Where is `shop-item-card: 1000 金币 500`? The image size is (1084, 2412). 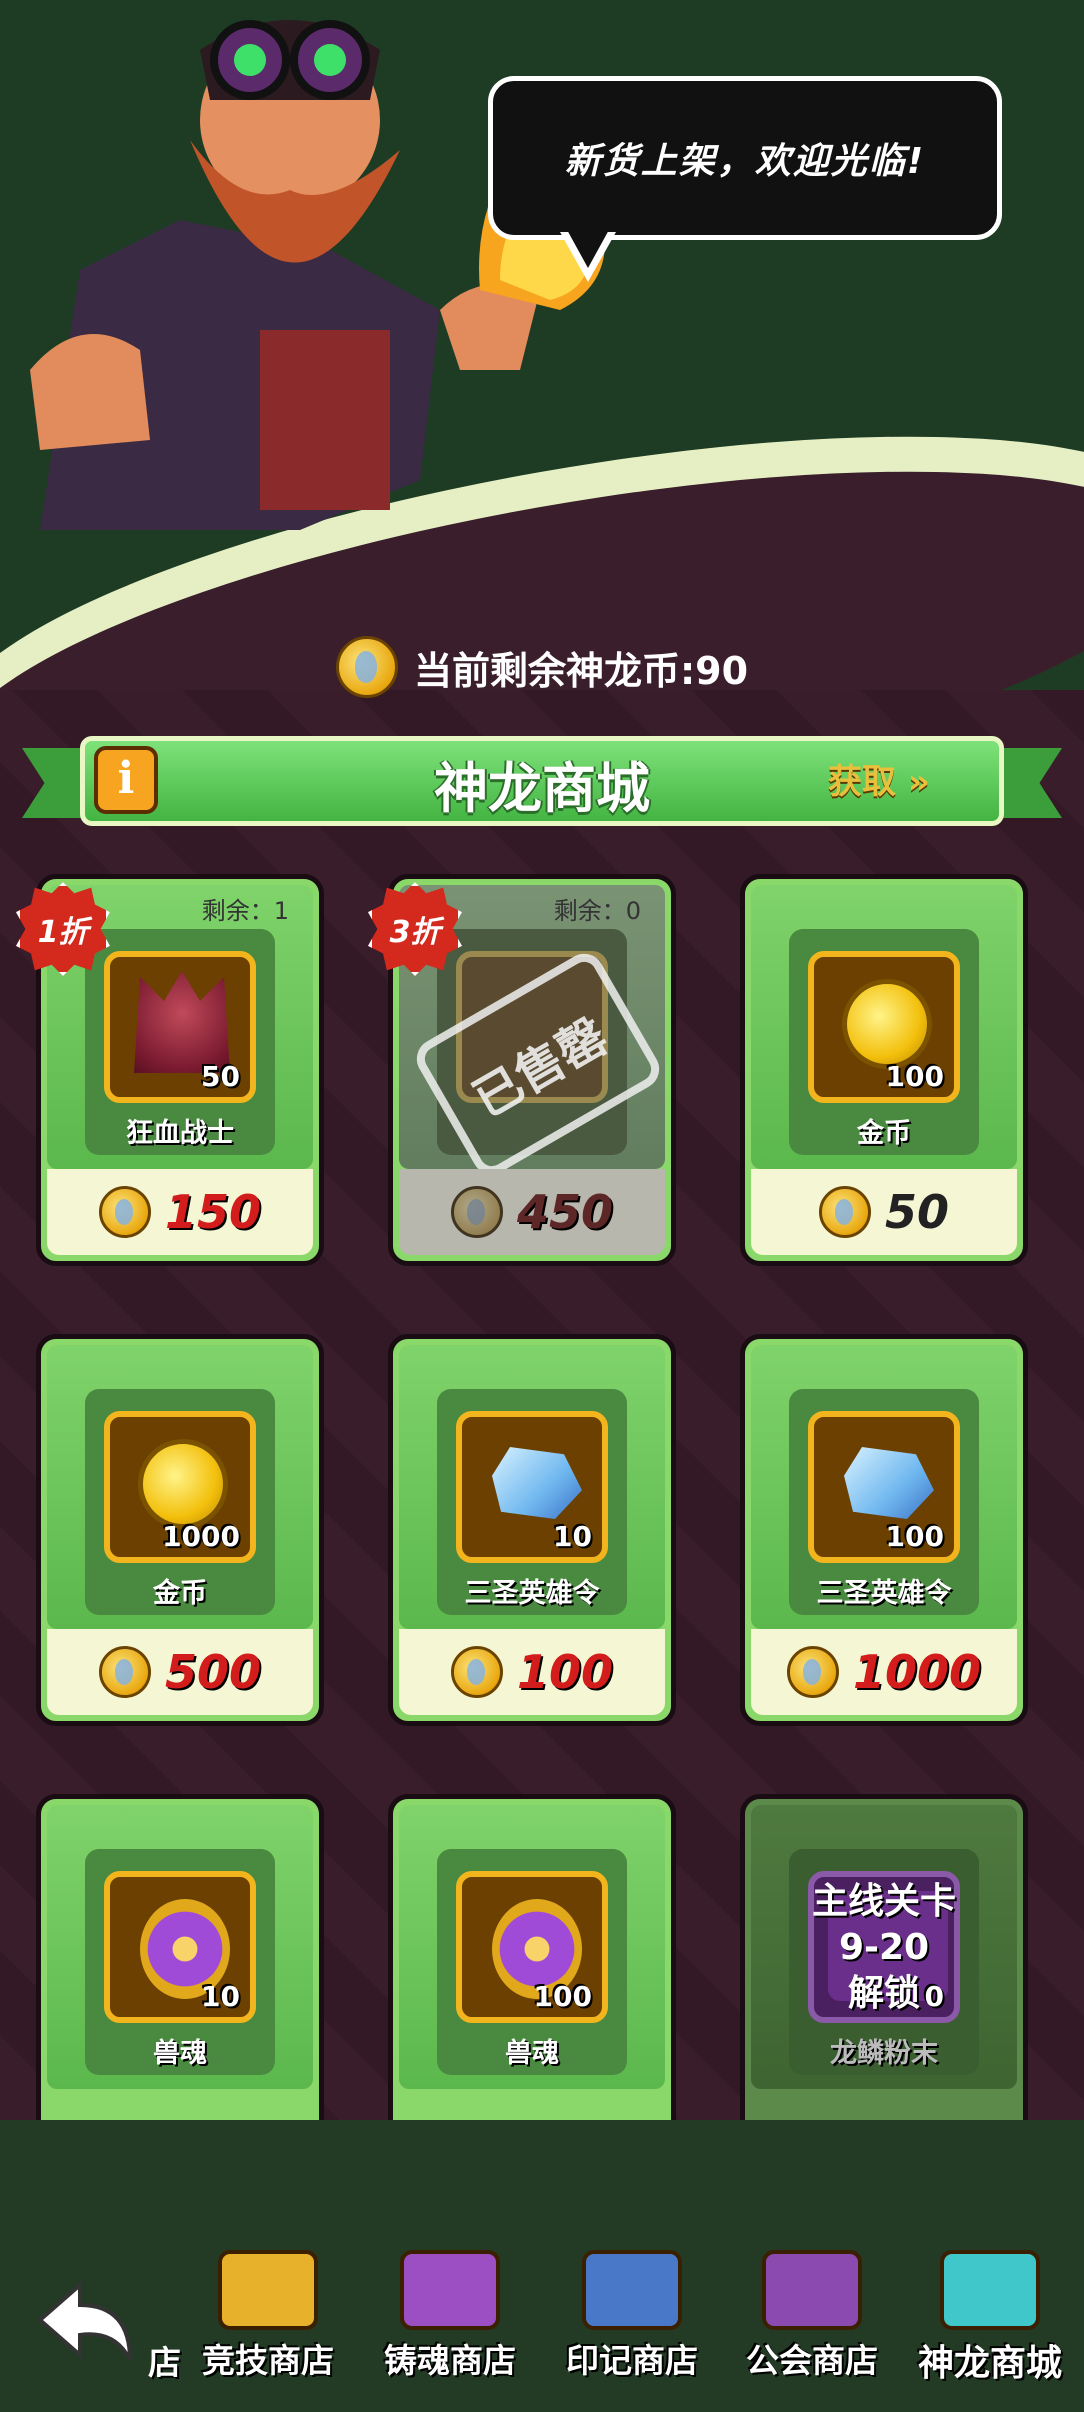
shop-item-card: 1000 金币 500 is located at coordinates (180, 1530).